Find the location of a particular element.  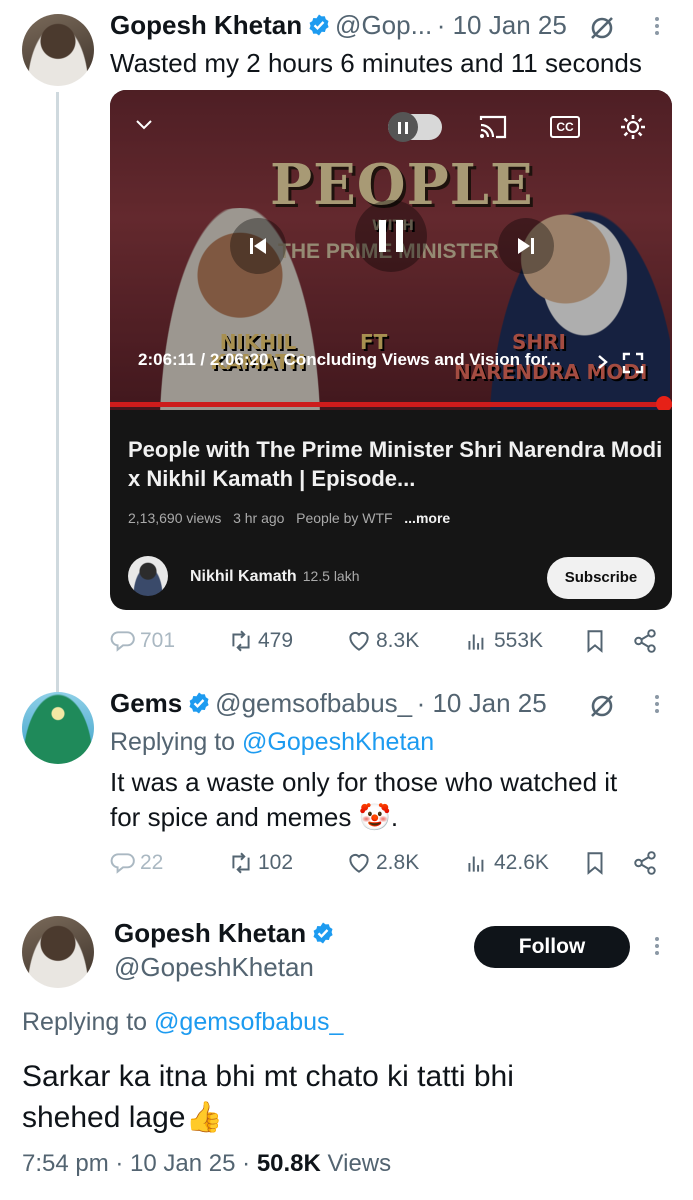

progress-scrubber is located at coordinates (664, 403).